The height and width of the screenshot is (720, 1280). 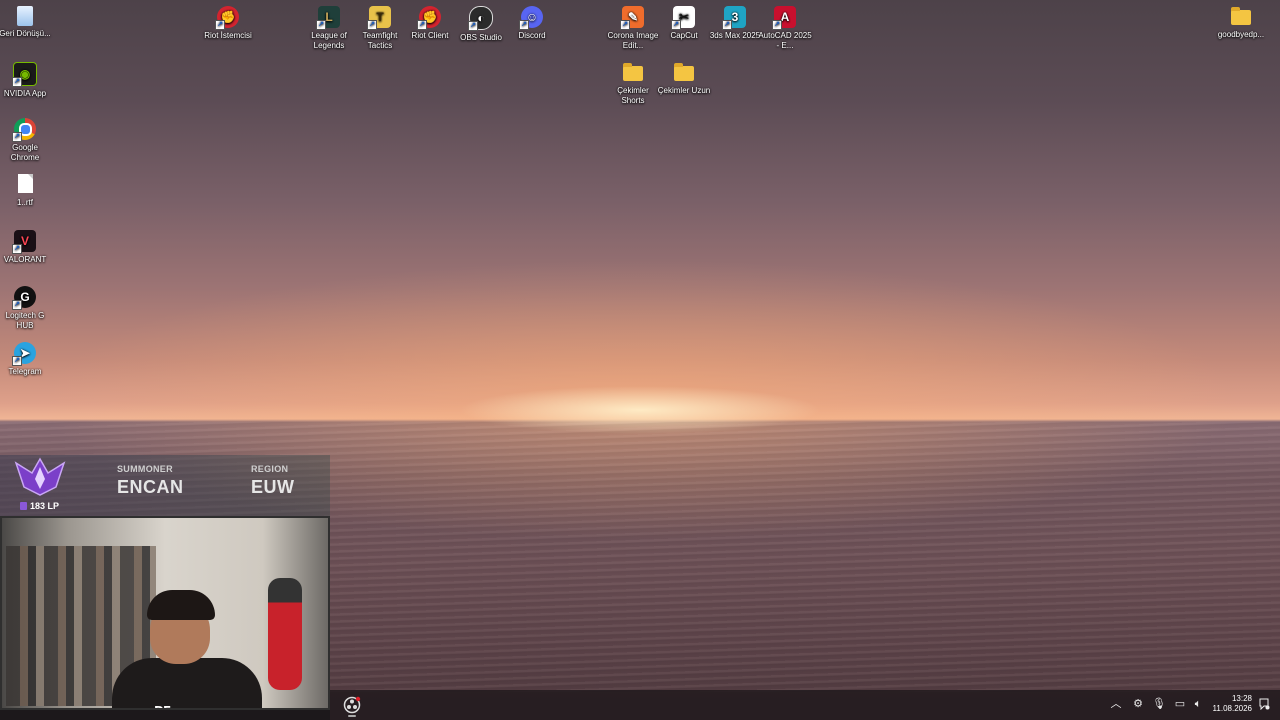 I want to click on desktop-icon-teamfight-tactics: T ↗ Teamfight Tactics, so click(x=380, y=28).